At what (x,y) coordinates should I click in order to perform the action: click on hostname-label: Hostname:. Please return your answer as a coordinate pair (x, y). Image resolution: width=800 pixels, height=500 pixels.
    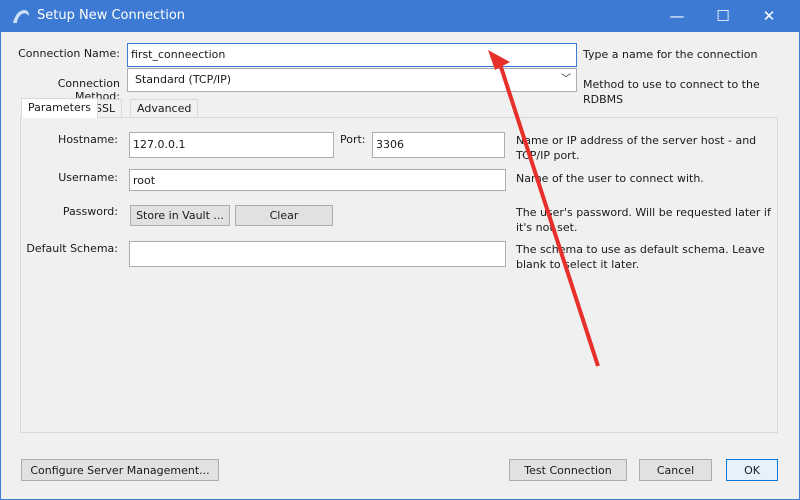
    Looking at the image, I should click on (88, 139).